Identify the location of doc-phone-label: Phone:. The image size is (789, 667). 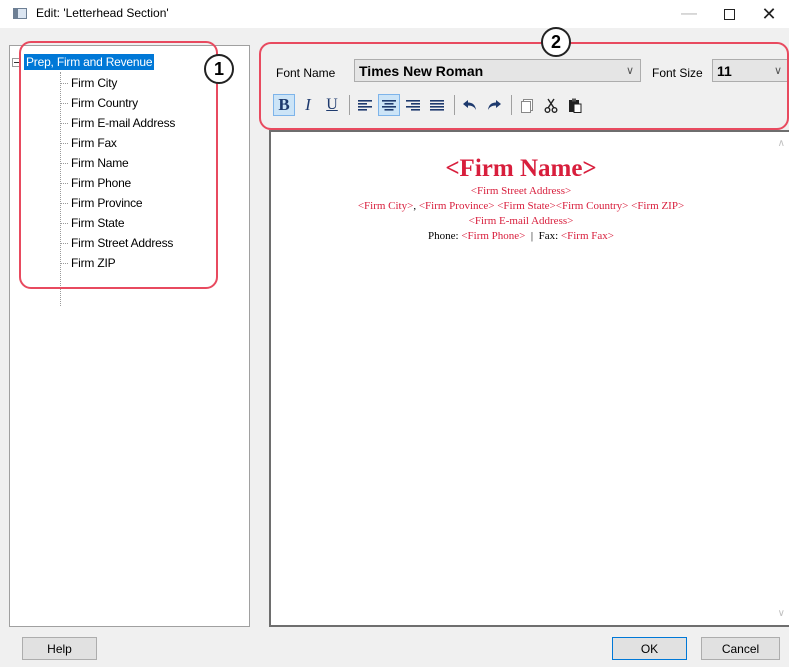
(443, 236).